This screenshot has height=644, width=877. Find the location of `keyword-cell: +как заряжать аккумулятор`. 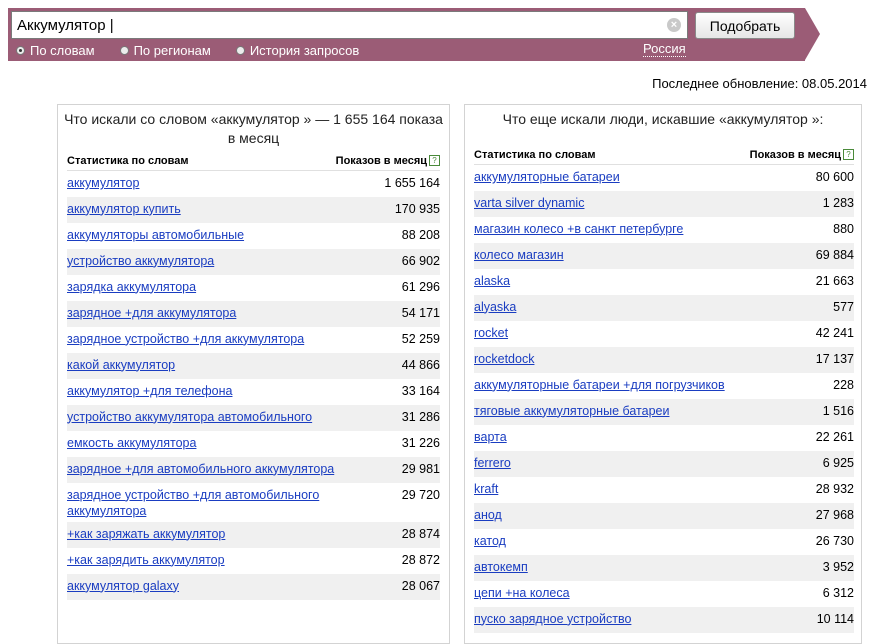

keyword-cell: +как заряжать аккумулятор is located at coordinates (201, 534).